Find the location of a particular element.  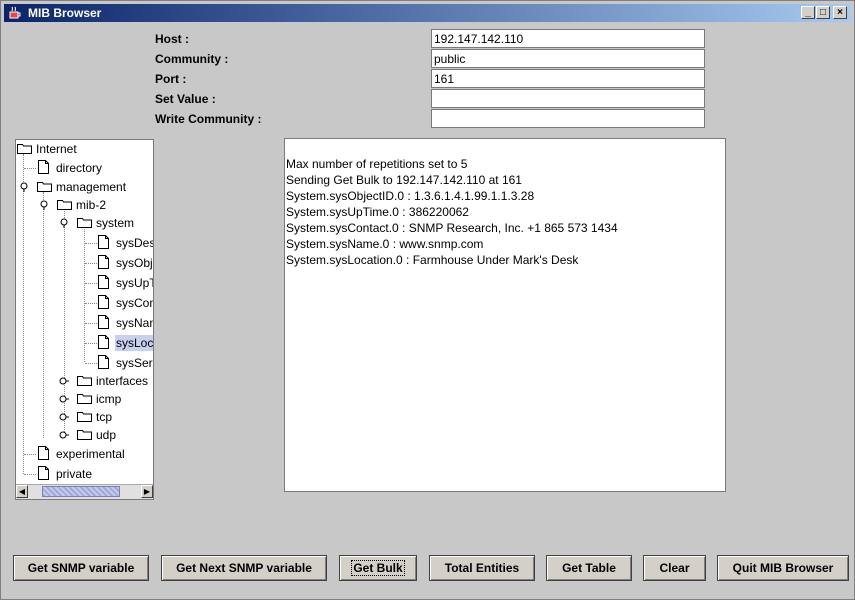

tree-node-label: sysSer is located at coordinates (134, 363).